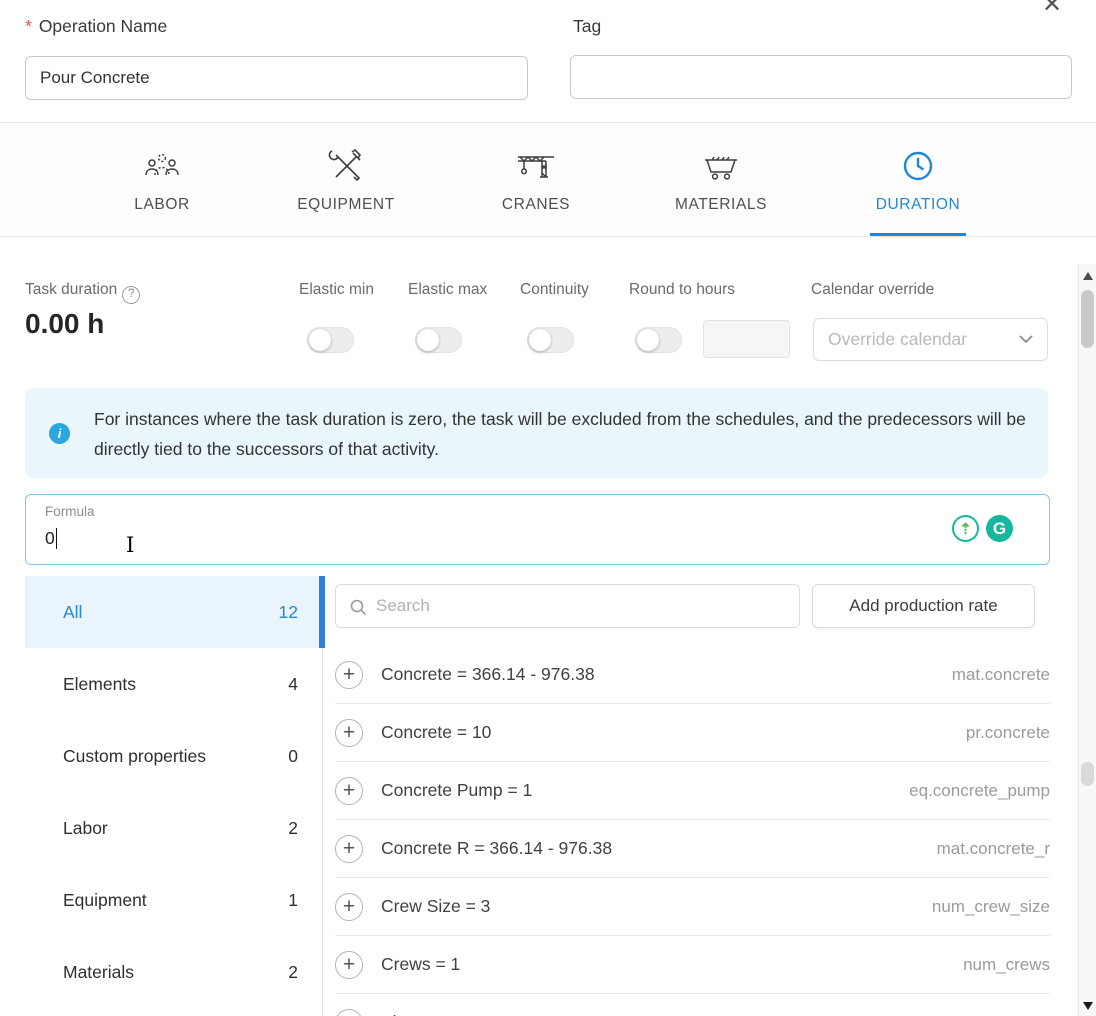  What do you see at coordinates (96, 26) in the screenshot?
I see `operation-name-label: * Operation Name` at bounding box center [96, 26].